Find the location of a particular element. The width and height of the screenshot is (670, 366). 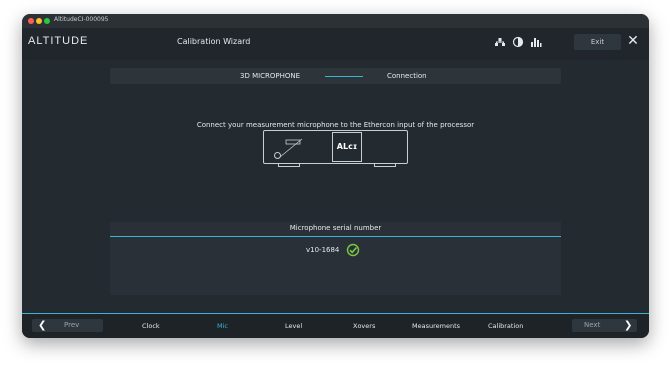

ethercon-port-icon is located at coordinates (291, 148).